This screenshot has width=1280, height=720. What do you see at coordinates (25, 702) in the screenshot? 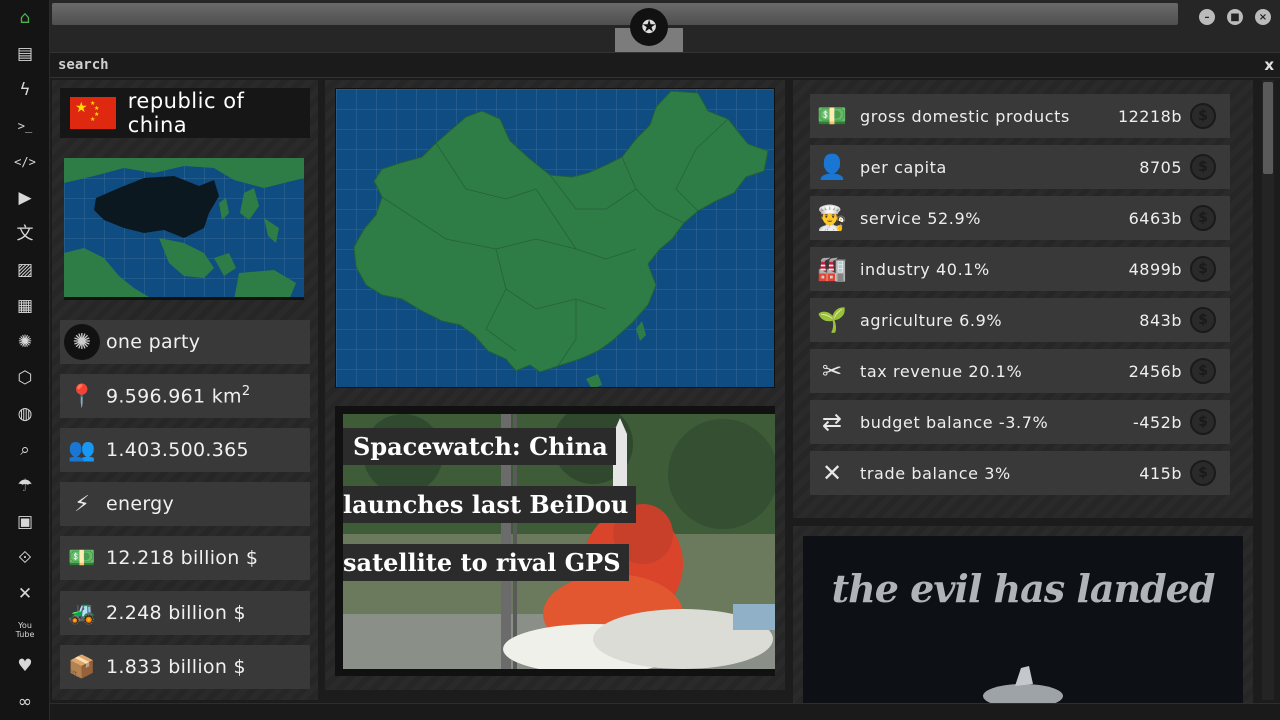
I see `infinity-icon: ∞` at bounding box center [25, 702].